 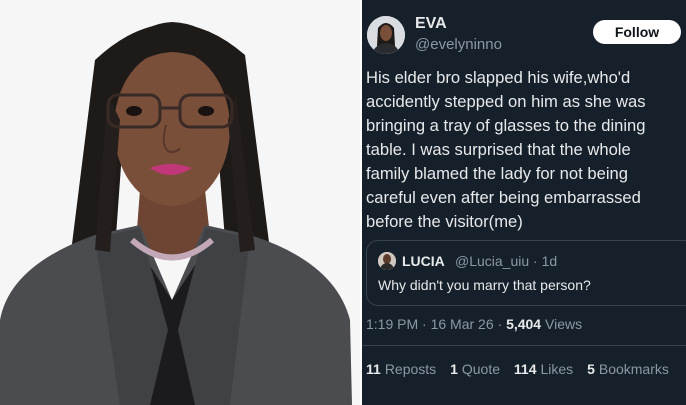 What do you see at coordinates (498, 77) in the screenshot?
I see `tweet-text-line: His elder bro slapped his wife,who'd` at bounding box center [498, 77].